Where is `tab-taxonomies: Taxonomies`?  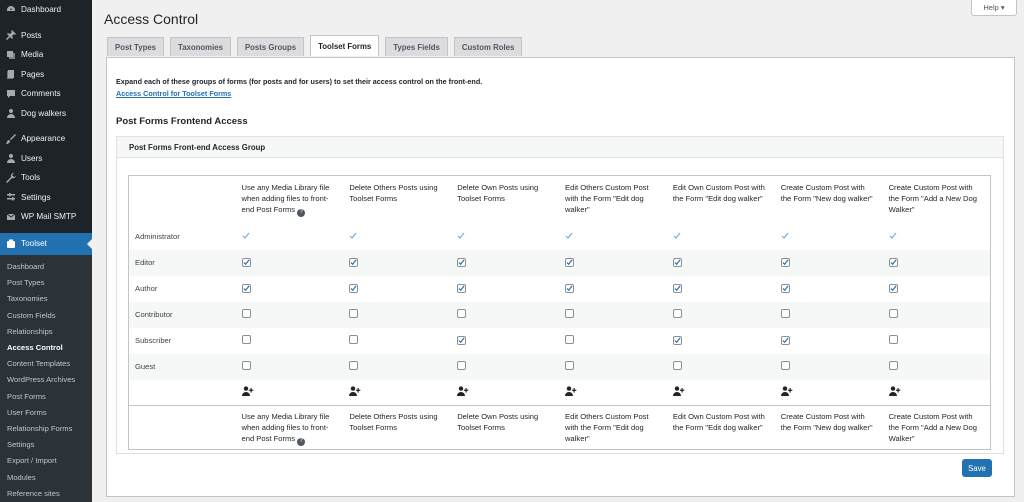 tab-taxonomies: Taxonomies is located at coordinates (200, 46).